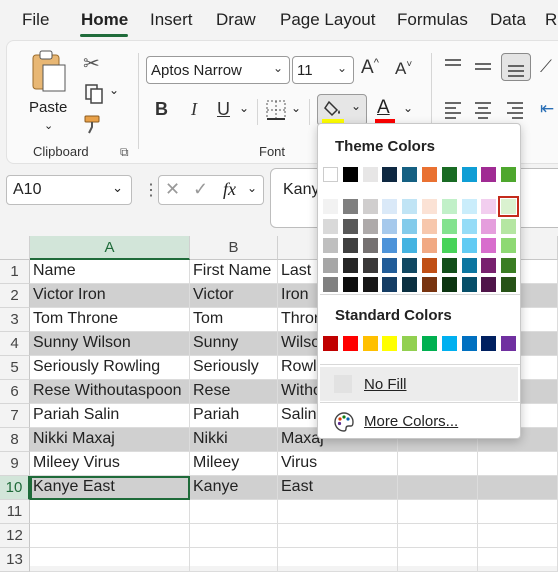 The width and height of the screenshot is (558, 572). I want to click on row-header: 6, so click(15, 392).